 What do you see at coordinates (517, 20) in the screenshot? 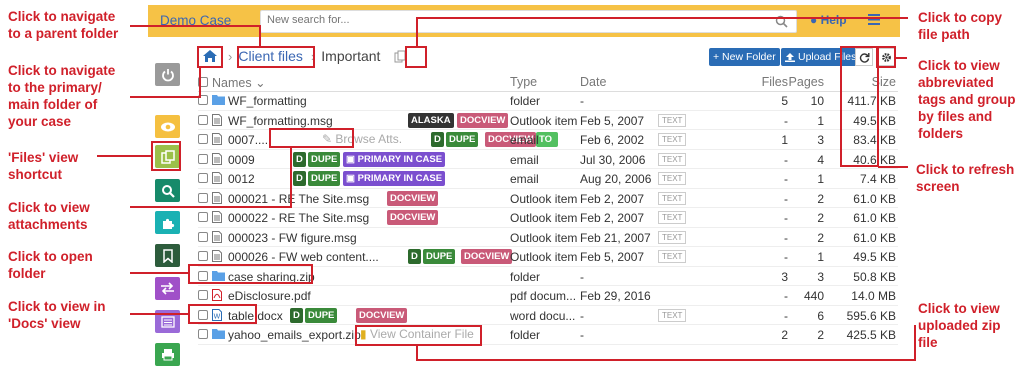
I see `search-input` at bounding box center [517, 20].